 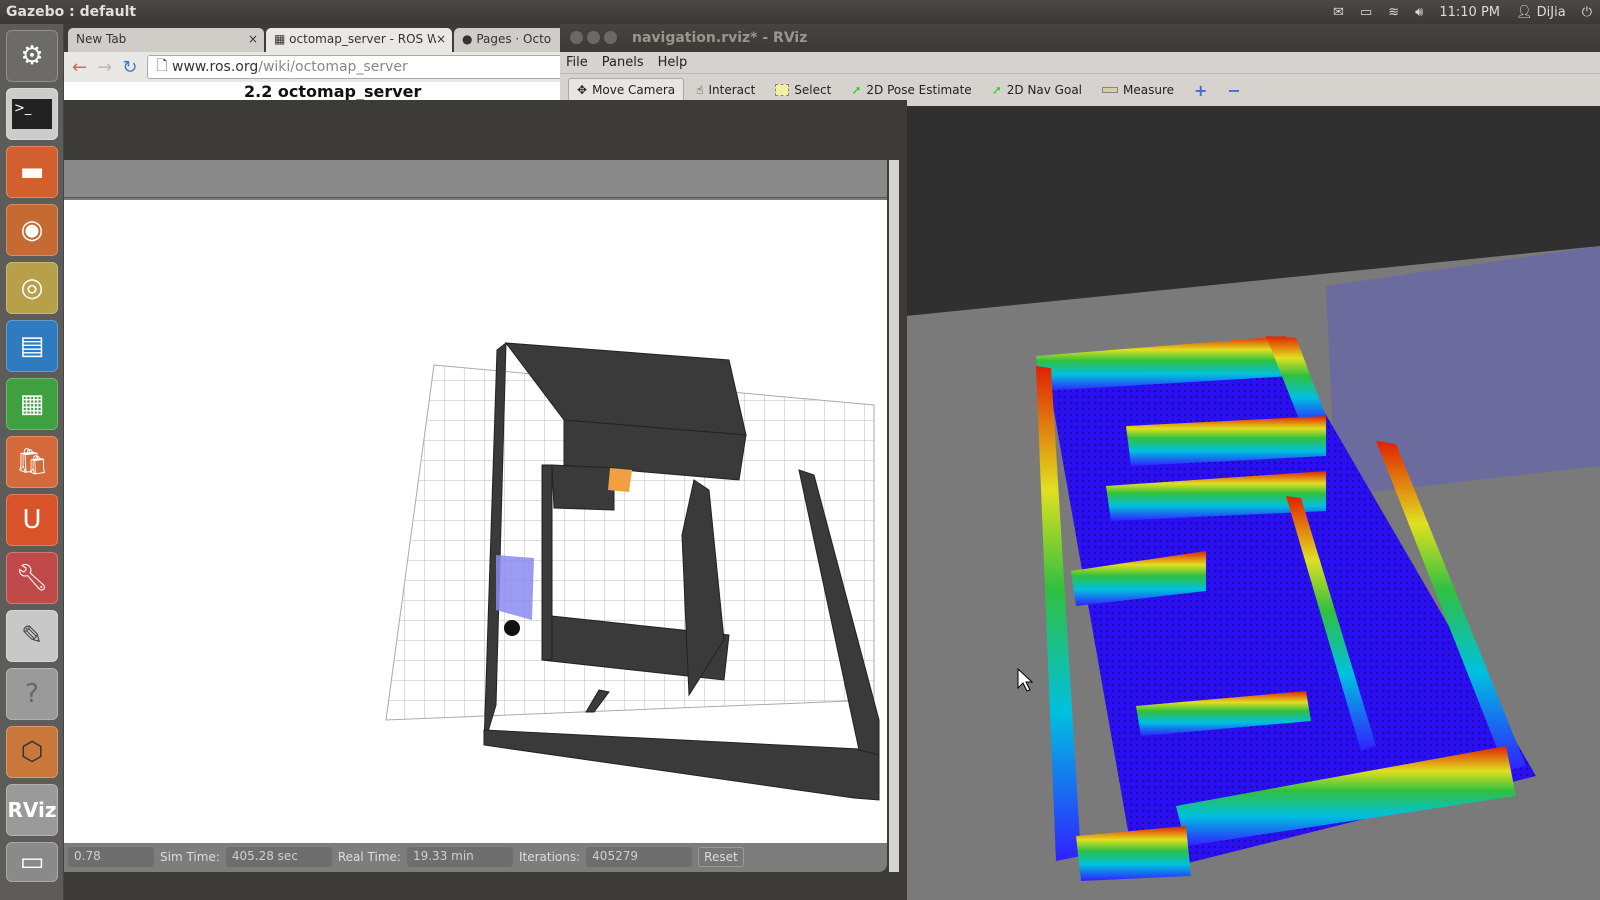 I want to click on ubuntu-one-icon: U, so click(x=32, y=520).